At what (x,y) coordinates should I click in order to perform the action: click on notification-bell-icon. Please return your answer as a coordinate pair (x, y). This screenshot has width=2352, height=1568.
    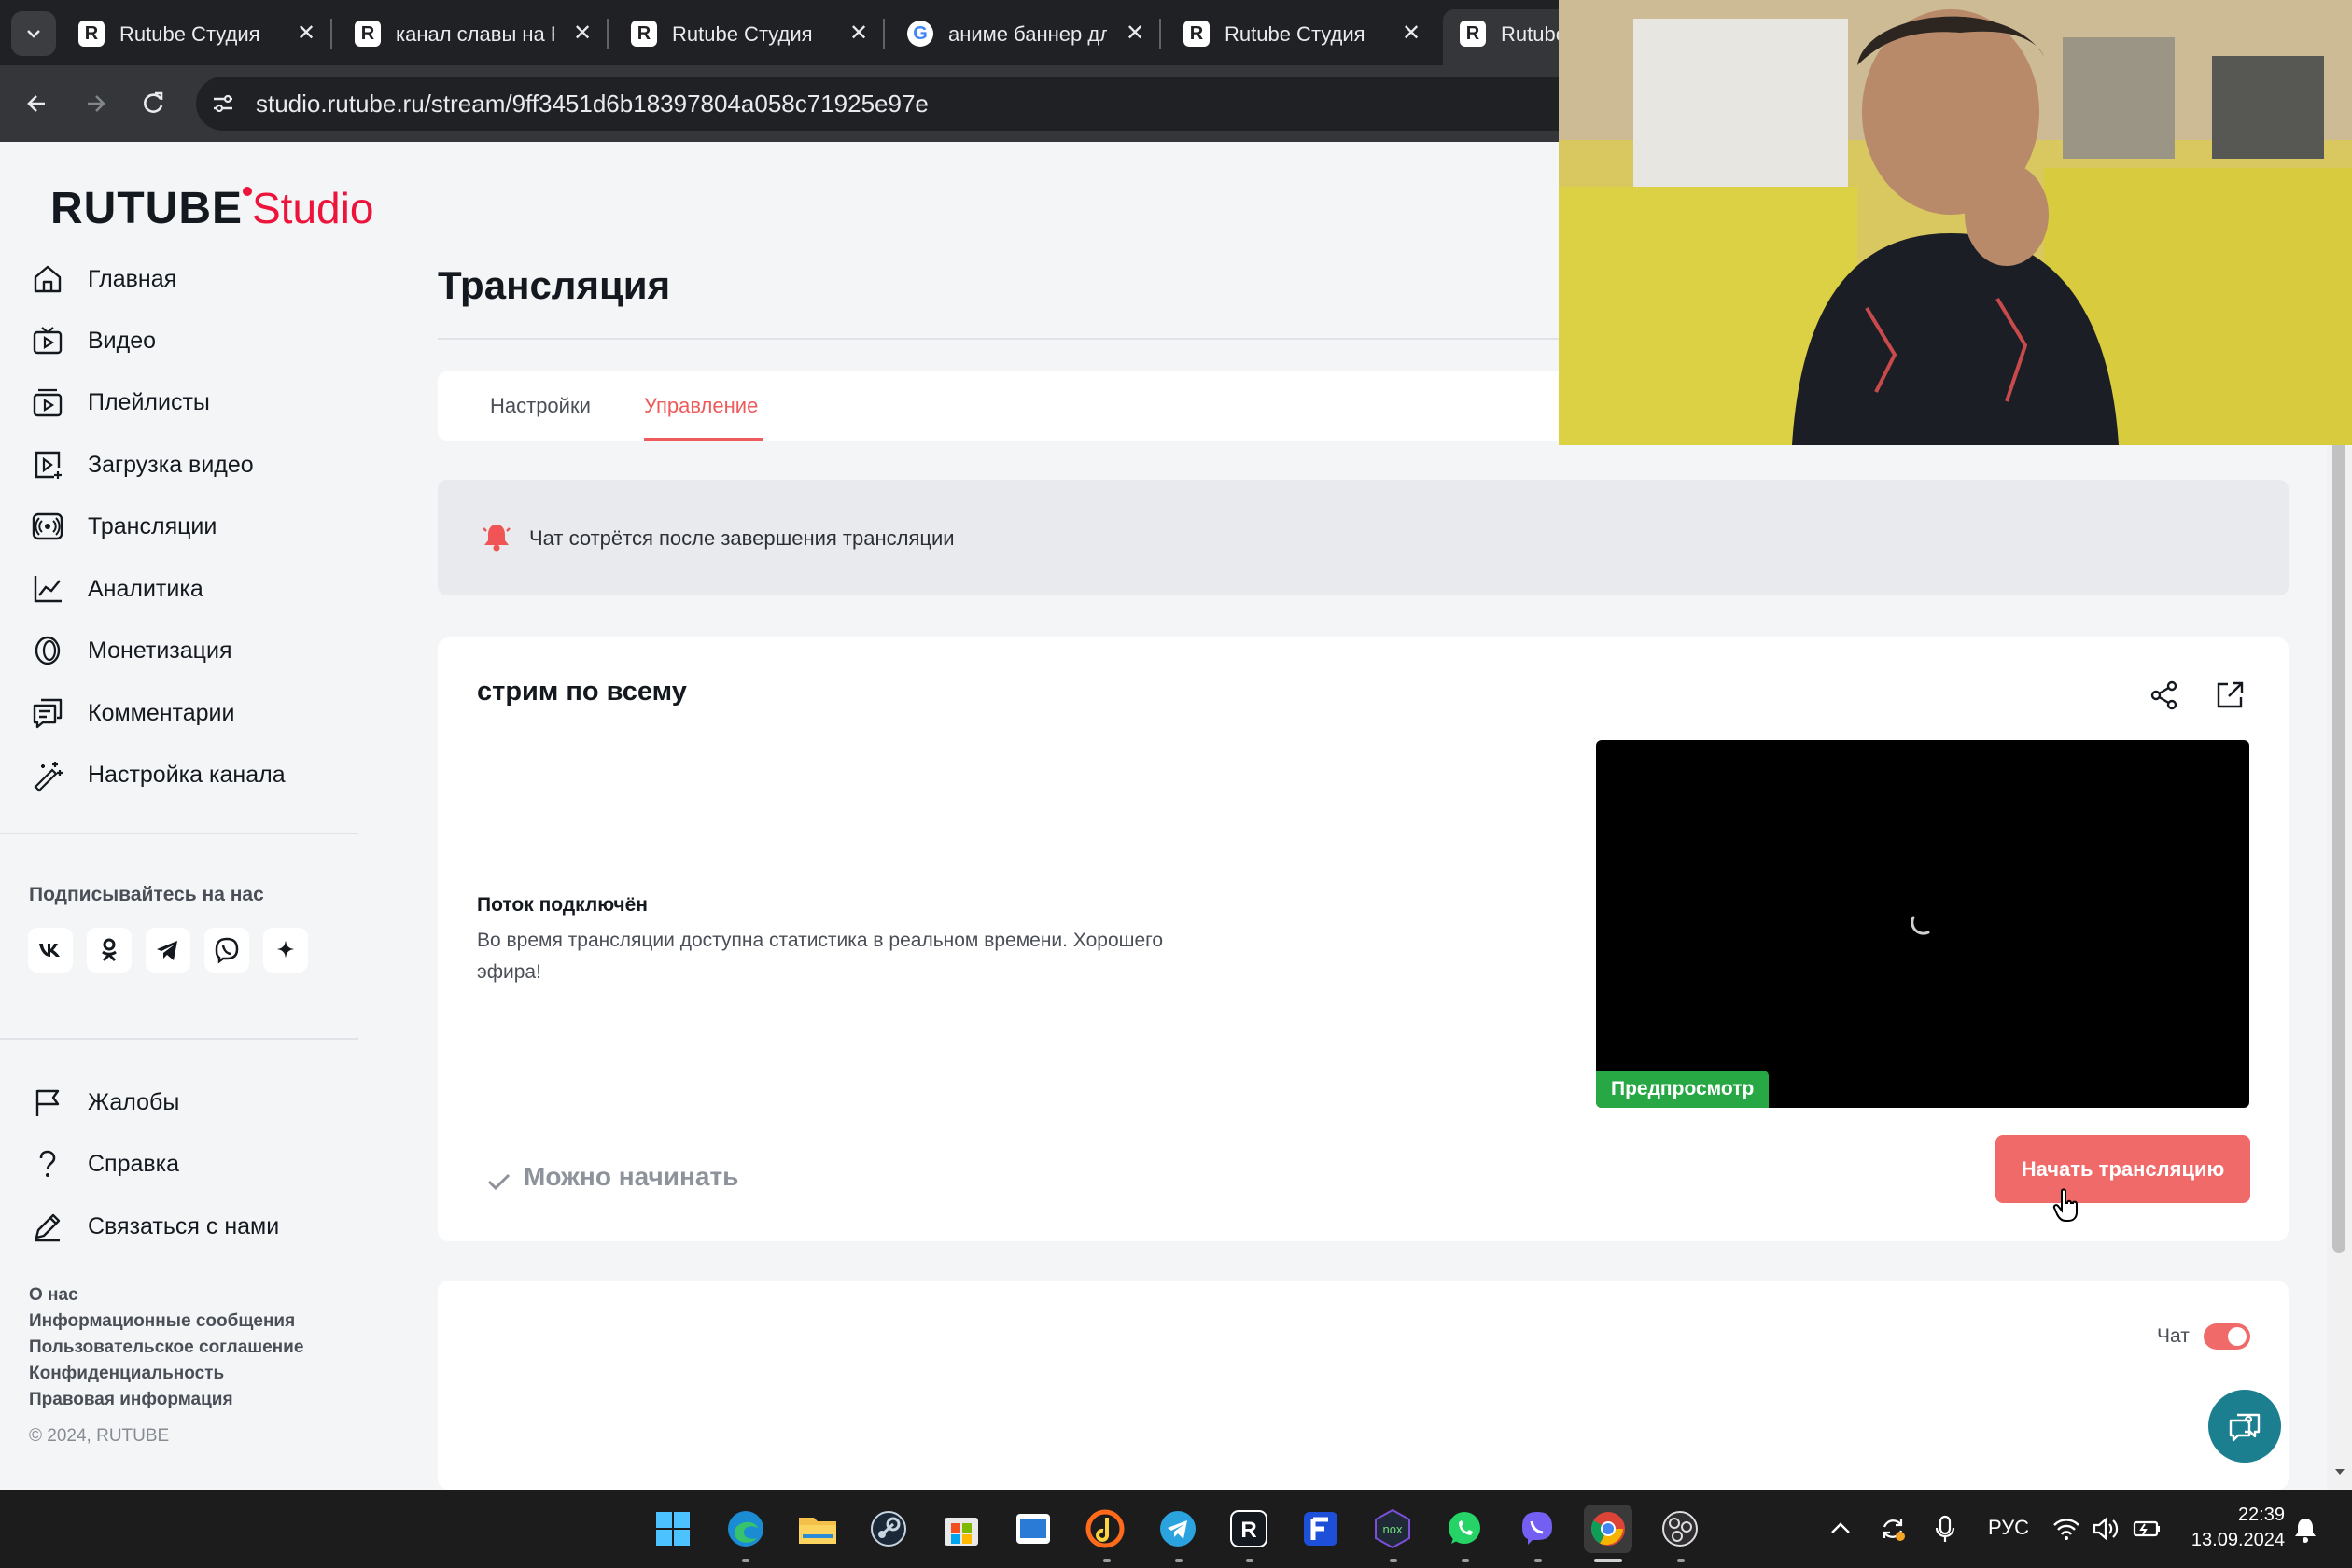
    Looking at the image, I should click on (2305, 1530).